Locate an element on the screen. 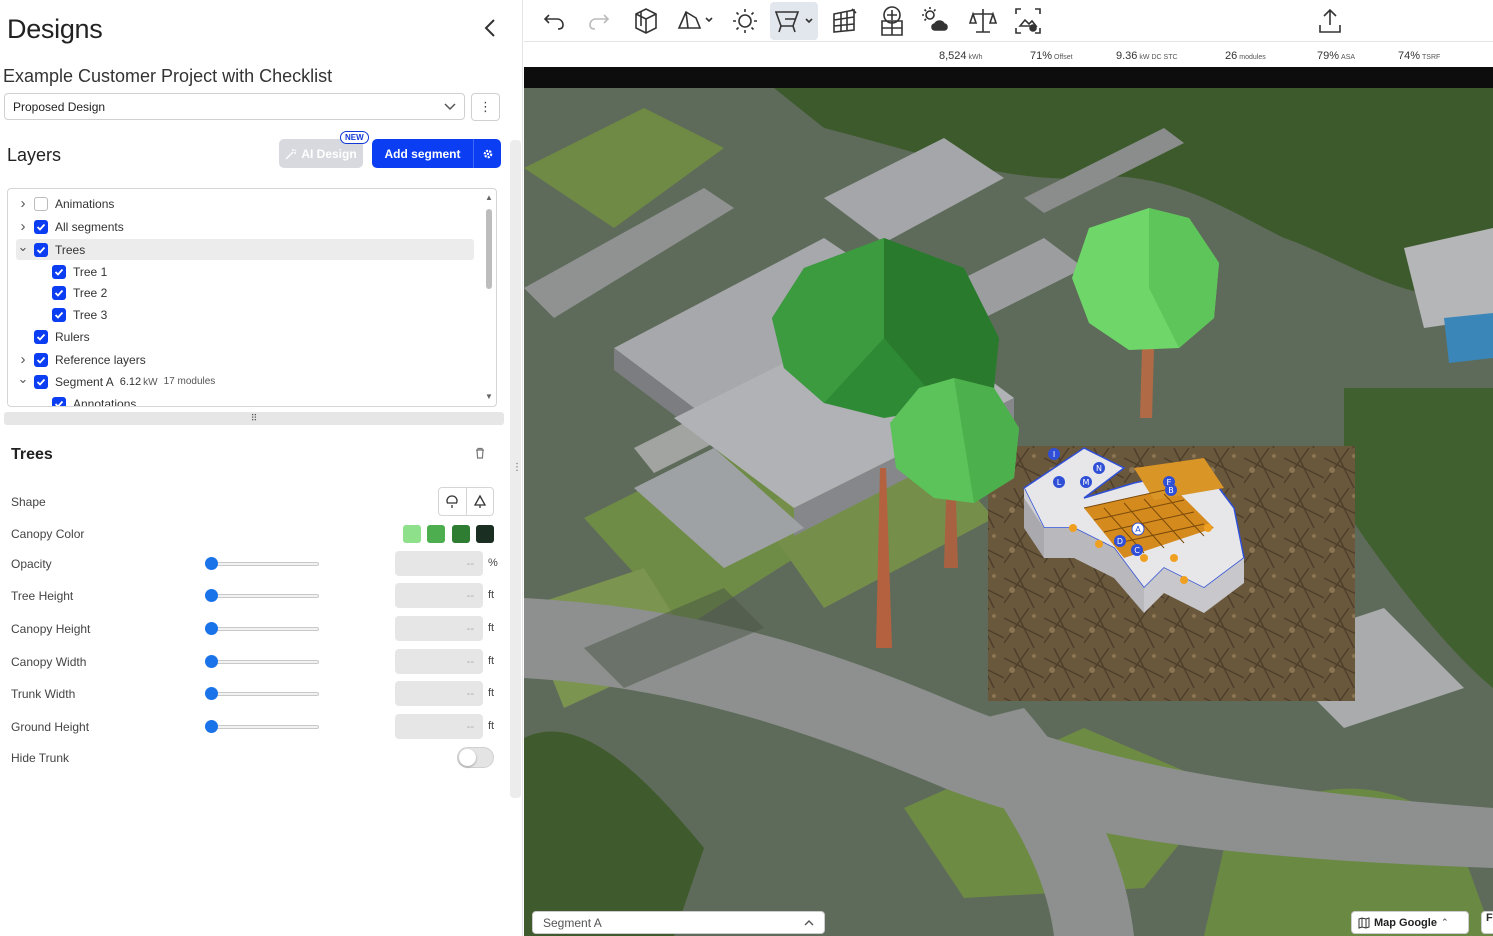  map-provider-button: Map Google ⌃ is located at coordinates (1410, 922).